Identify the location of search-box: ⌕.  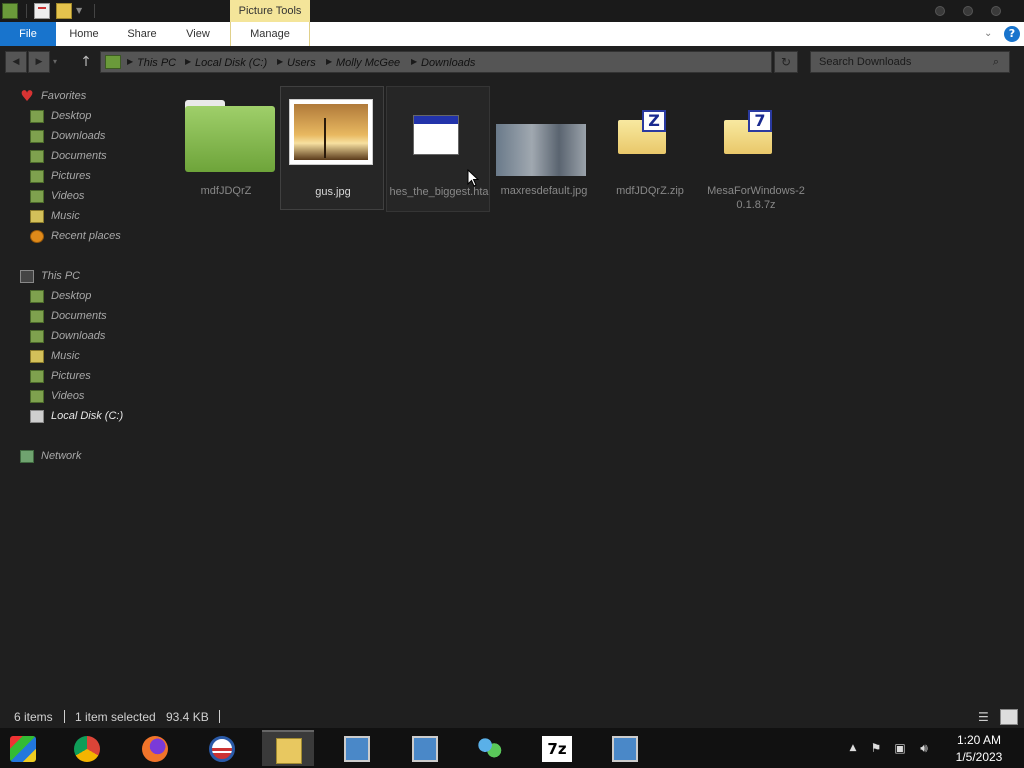
(910, 62).